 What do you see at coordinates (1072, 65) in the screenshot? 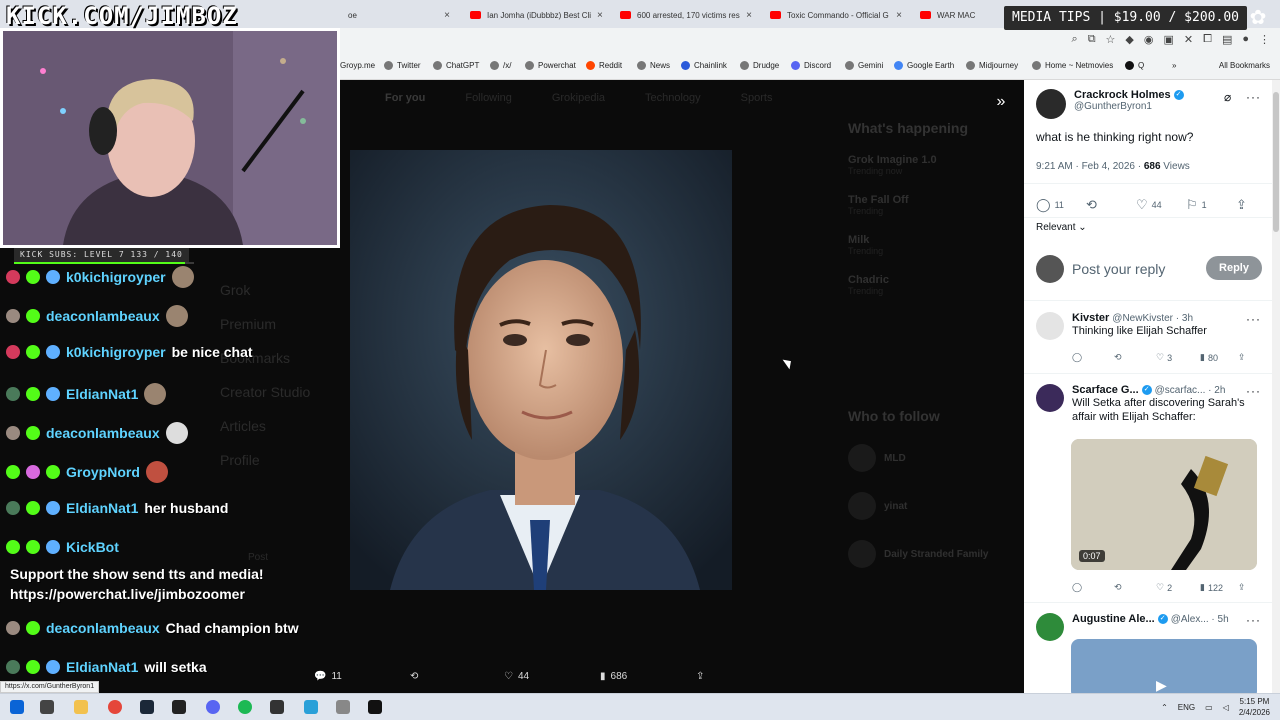
I see `bookmark: Home ~ Netmovies` at bounding box center [1072, 65].